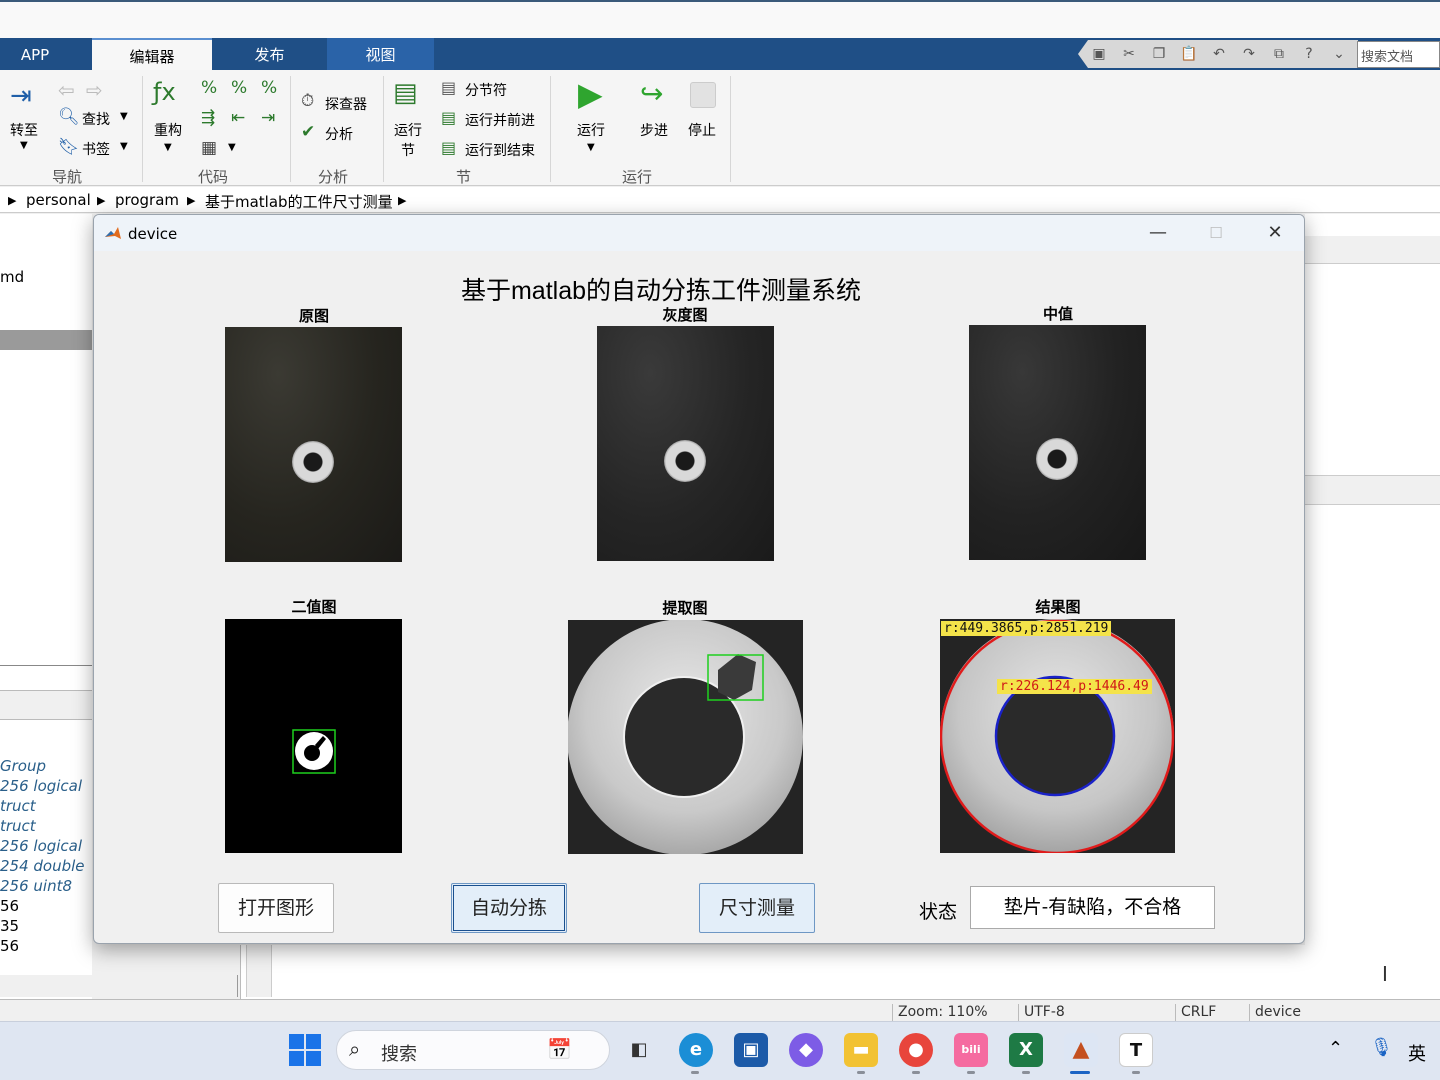 The height and width of the screenshot is (1080, 1440). I want to click on chrome-icon: ●, so click(916, 1050).